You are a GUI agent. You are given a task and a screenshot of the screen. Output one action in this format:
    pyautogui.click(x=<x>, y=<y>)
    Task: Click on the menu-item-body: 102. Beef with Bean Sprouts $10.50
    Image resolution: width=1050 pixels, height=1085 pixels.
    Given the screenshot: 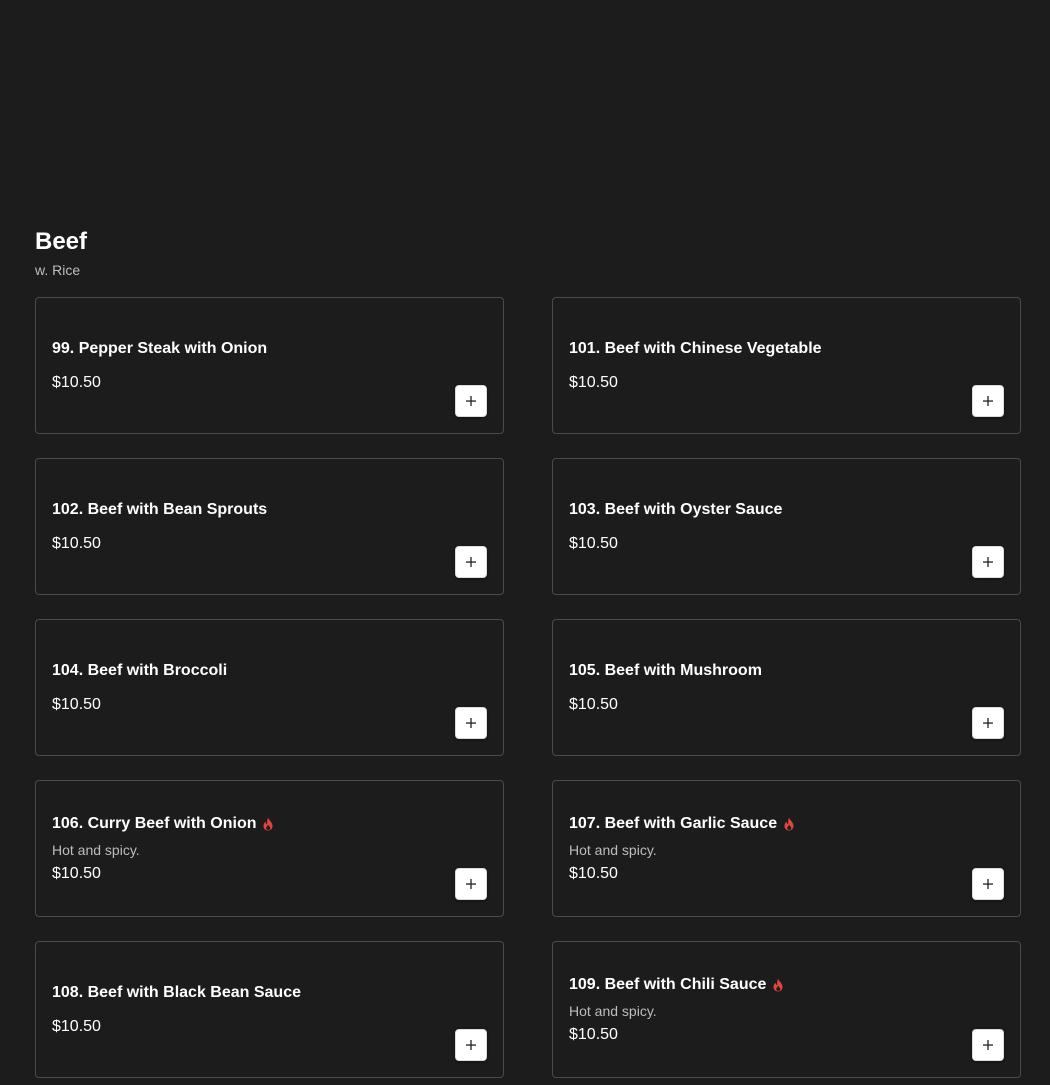 What is the action you would take?
    pyautogui.click(x=242, y=526)
    